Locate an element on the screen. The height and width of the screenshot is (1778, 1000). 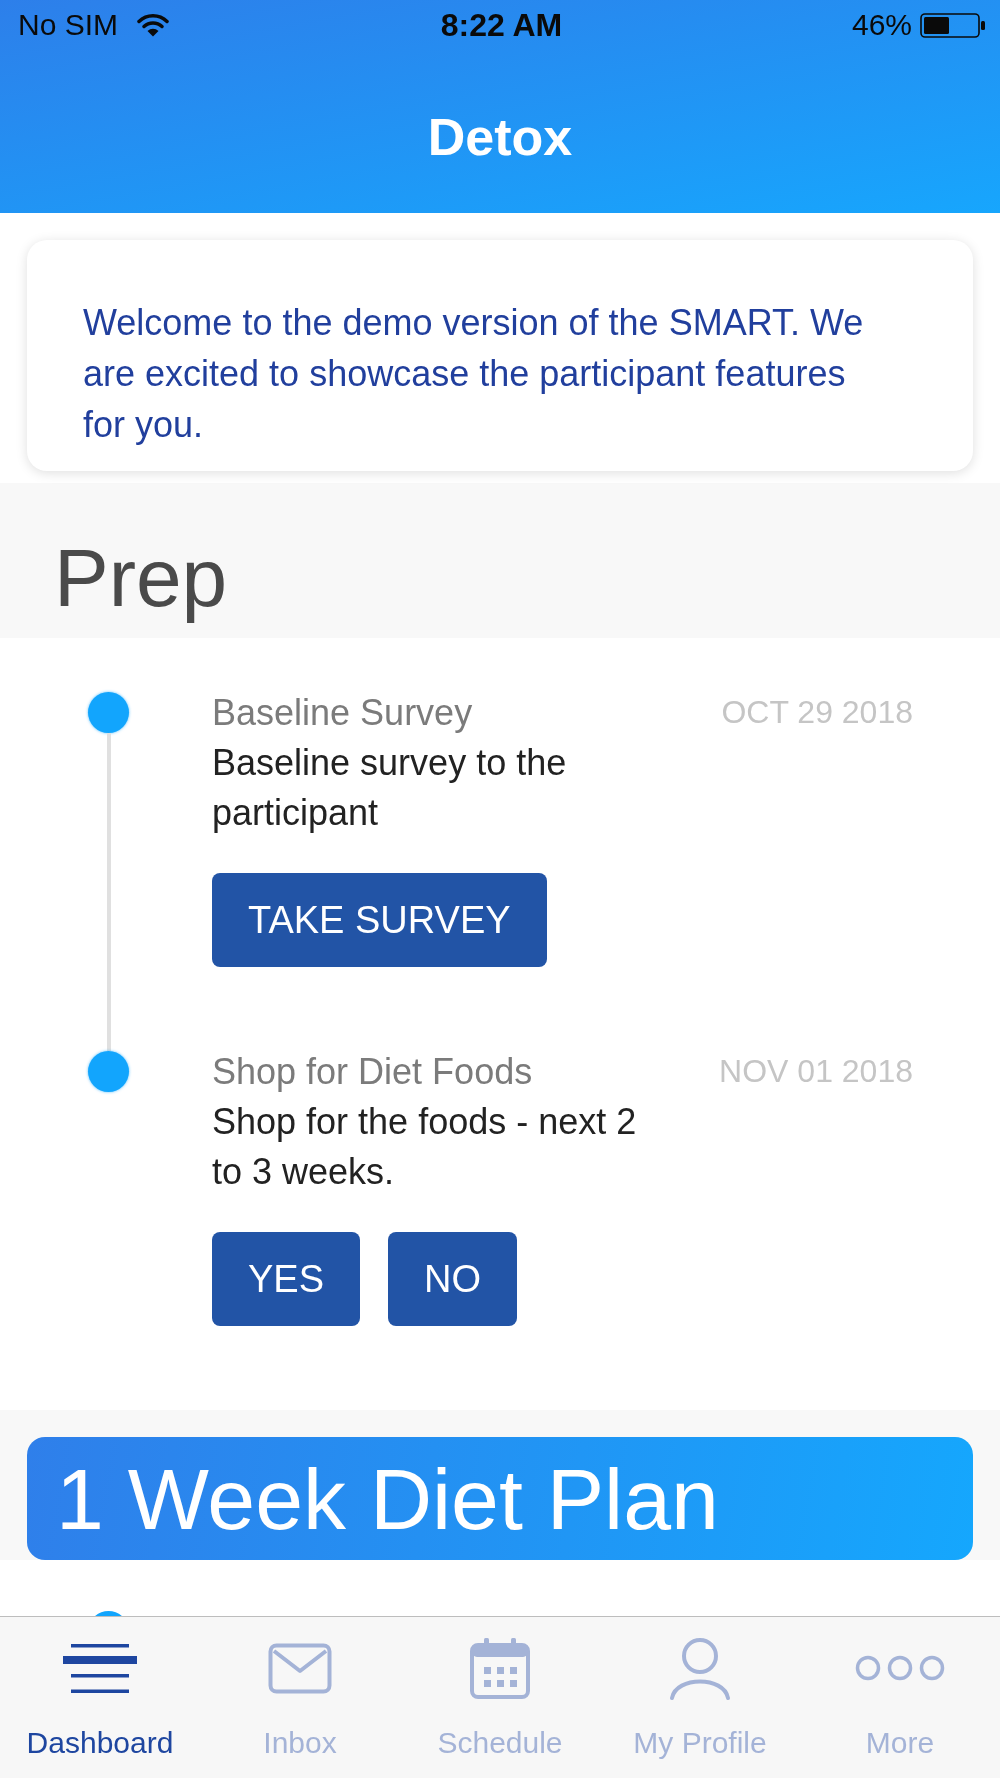
calendar-icon is located at coordinates (500, 1668).